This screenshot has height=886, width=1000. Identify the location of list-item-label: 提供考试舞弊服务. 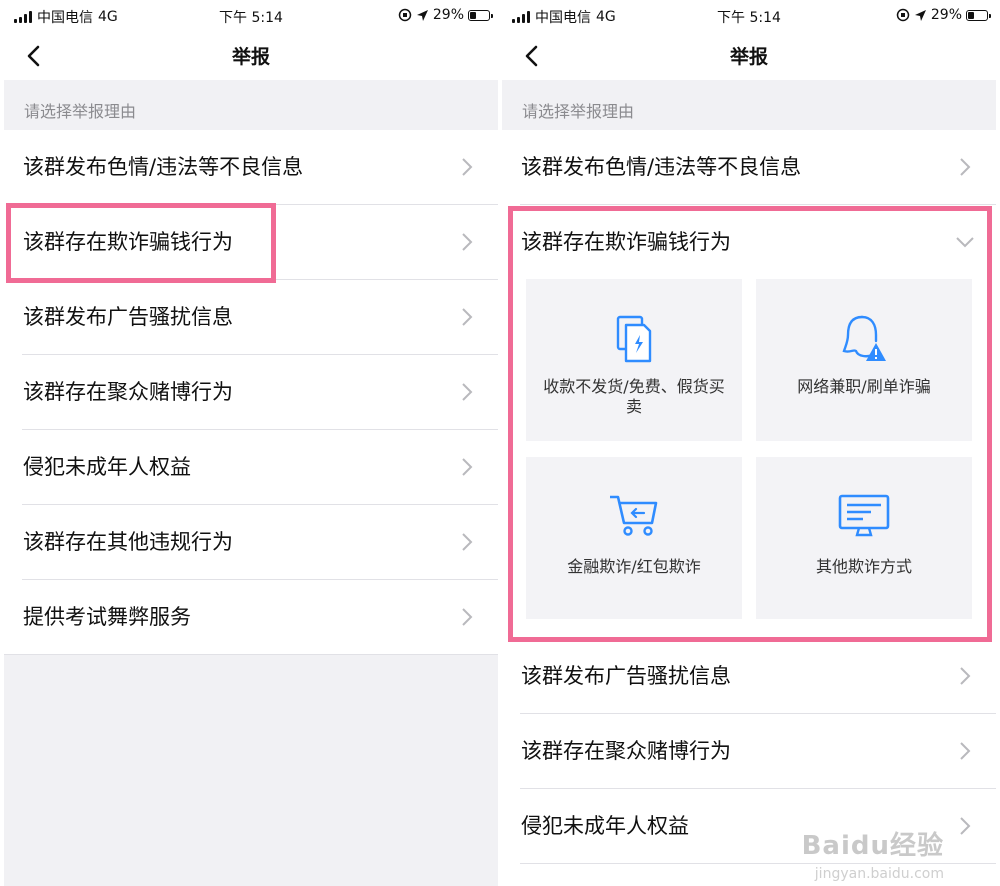
(107, 617).